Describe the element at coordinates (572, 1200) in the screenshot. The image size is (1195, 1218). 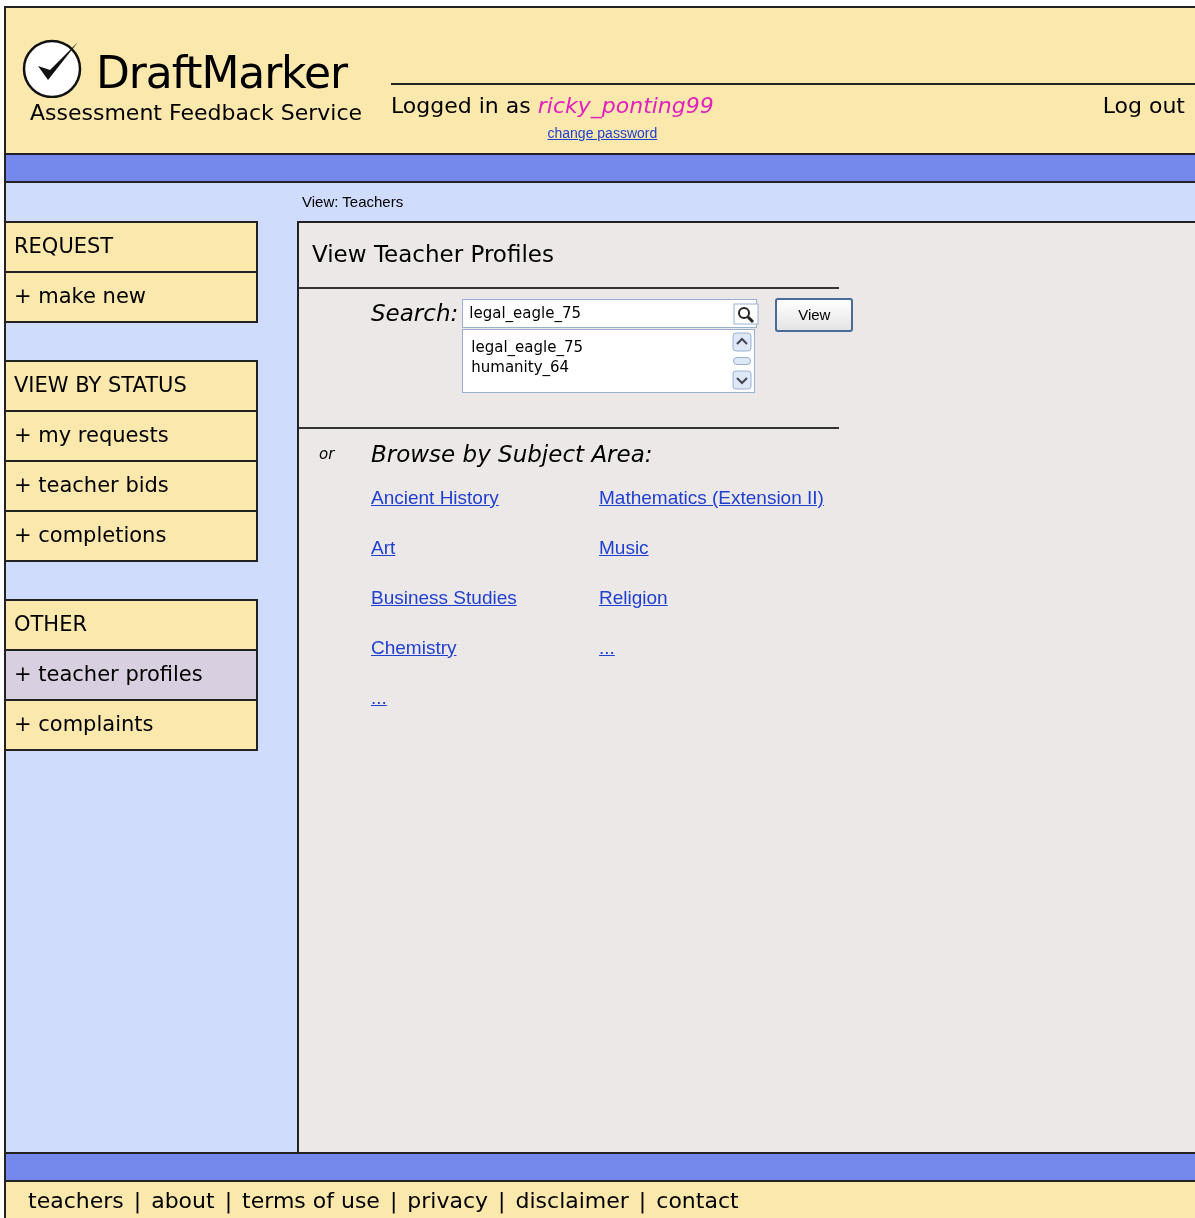
I see `footer-link: disclaimer` at that location.